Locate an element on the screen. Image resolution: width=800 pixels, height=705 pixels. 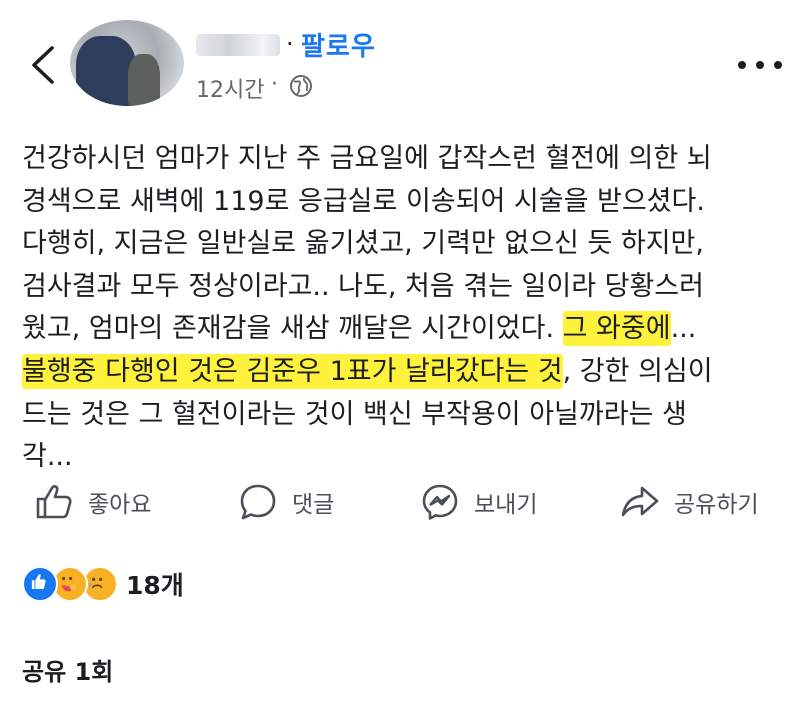
send-label: 보내기 is located at coordinates (506, 505).